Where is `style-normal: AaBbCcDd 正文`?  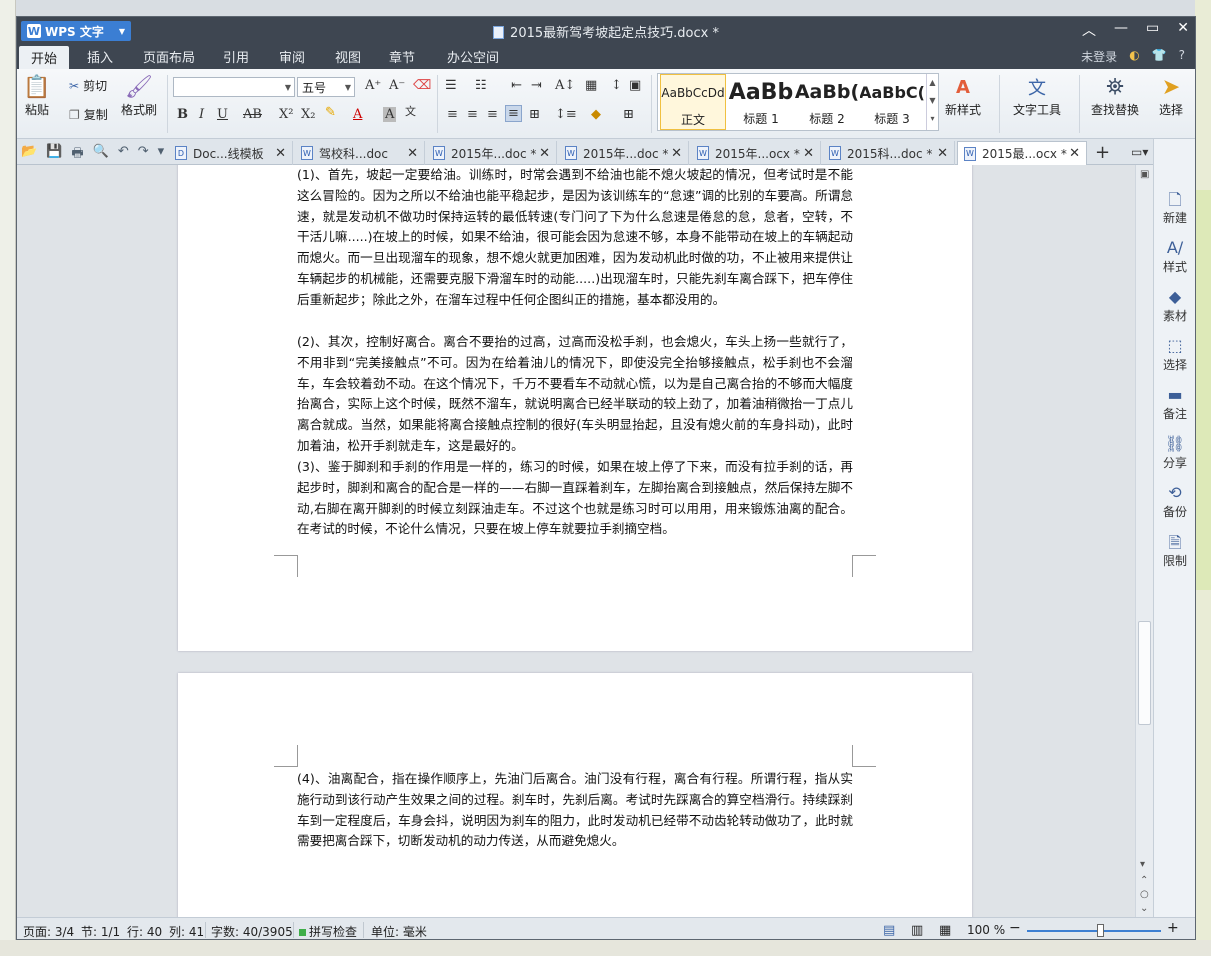 style-normal: AaBbCcDd 正文 is located at coordinates (693, 102).